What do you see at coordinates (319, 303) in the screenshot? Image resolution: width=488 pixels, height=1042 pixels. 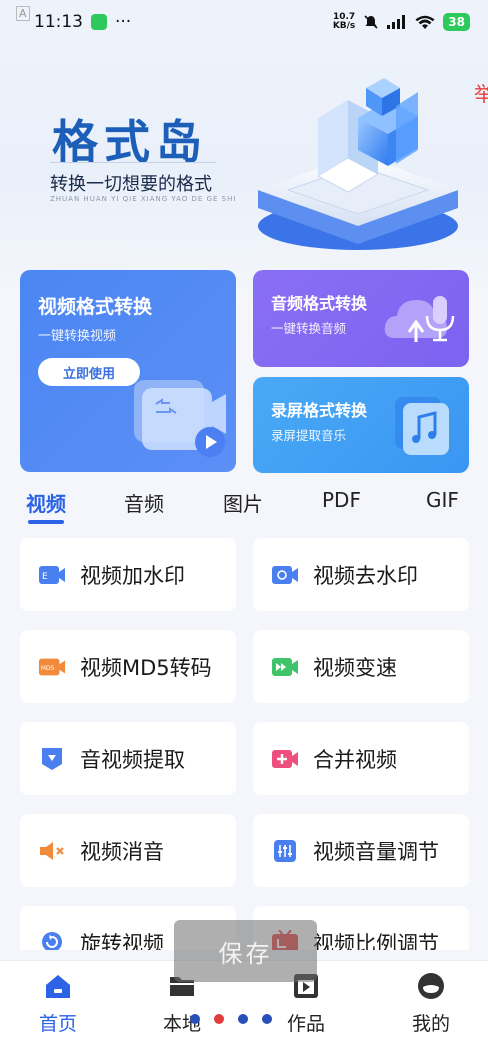 I see `audio-card-title: 音频格式转换` at bounding box center [319, 303].